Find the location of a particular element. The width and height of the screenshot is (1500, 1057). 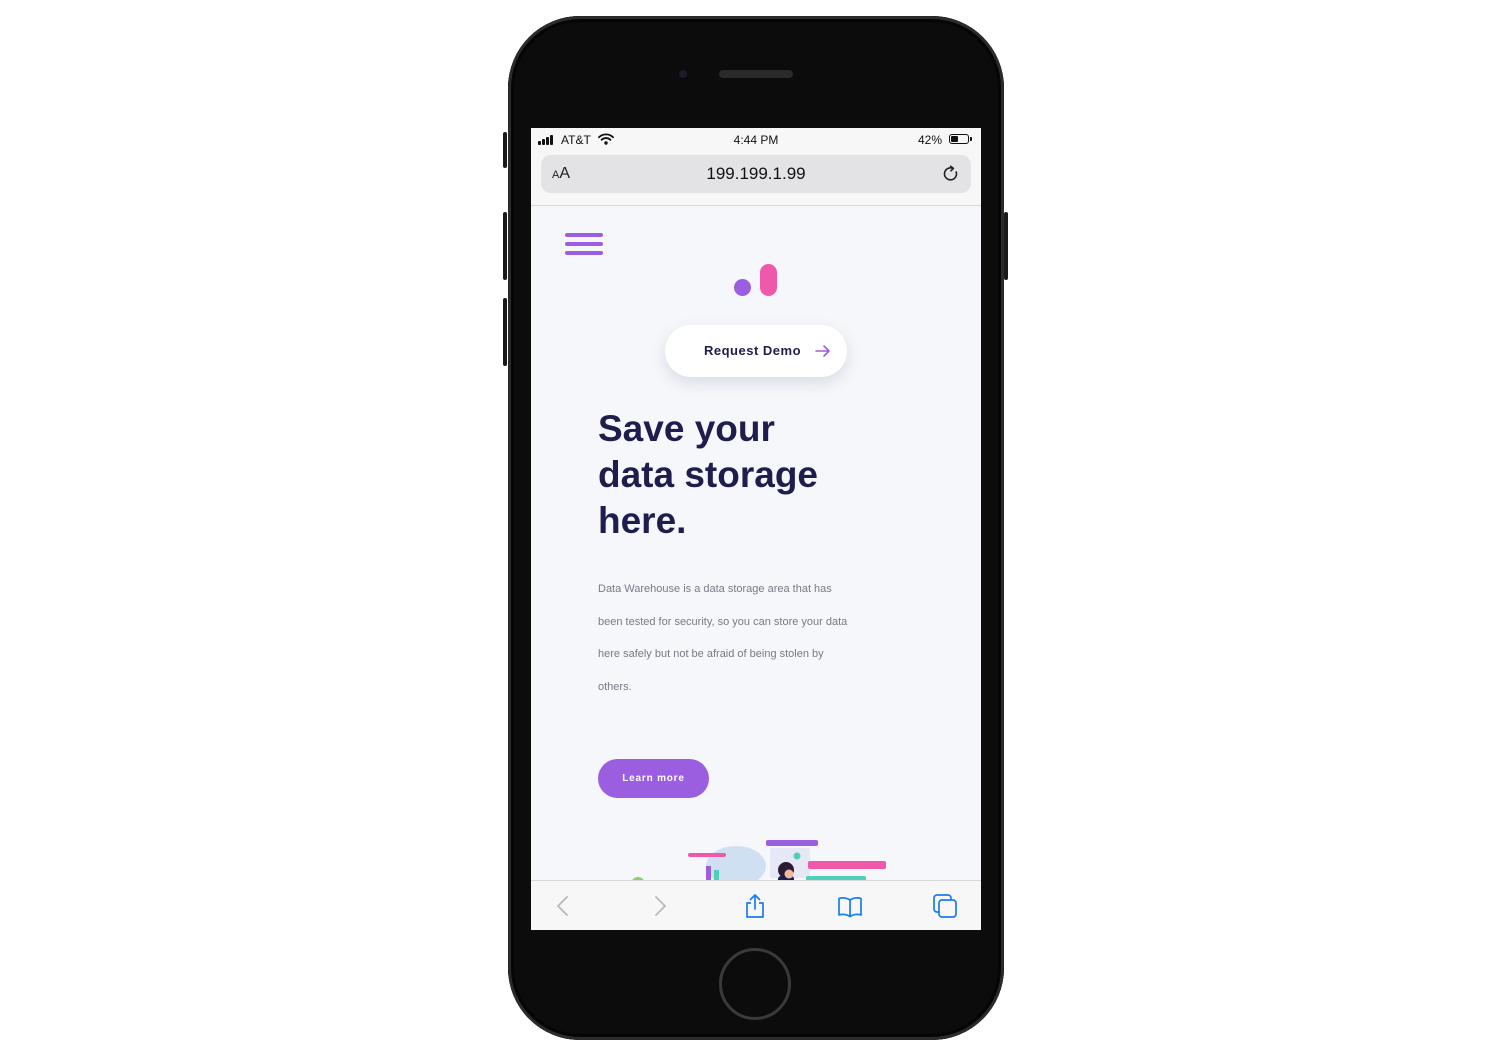

url-text: 199.199.1.99 is located at coordinates (756, 174).